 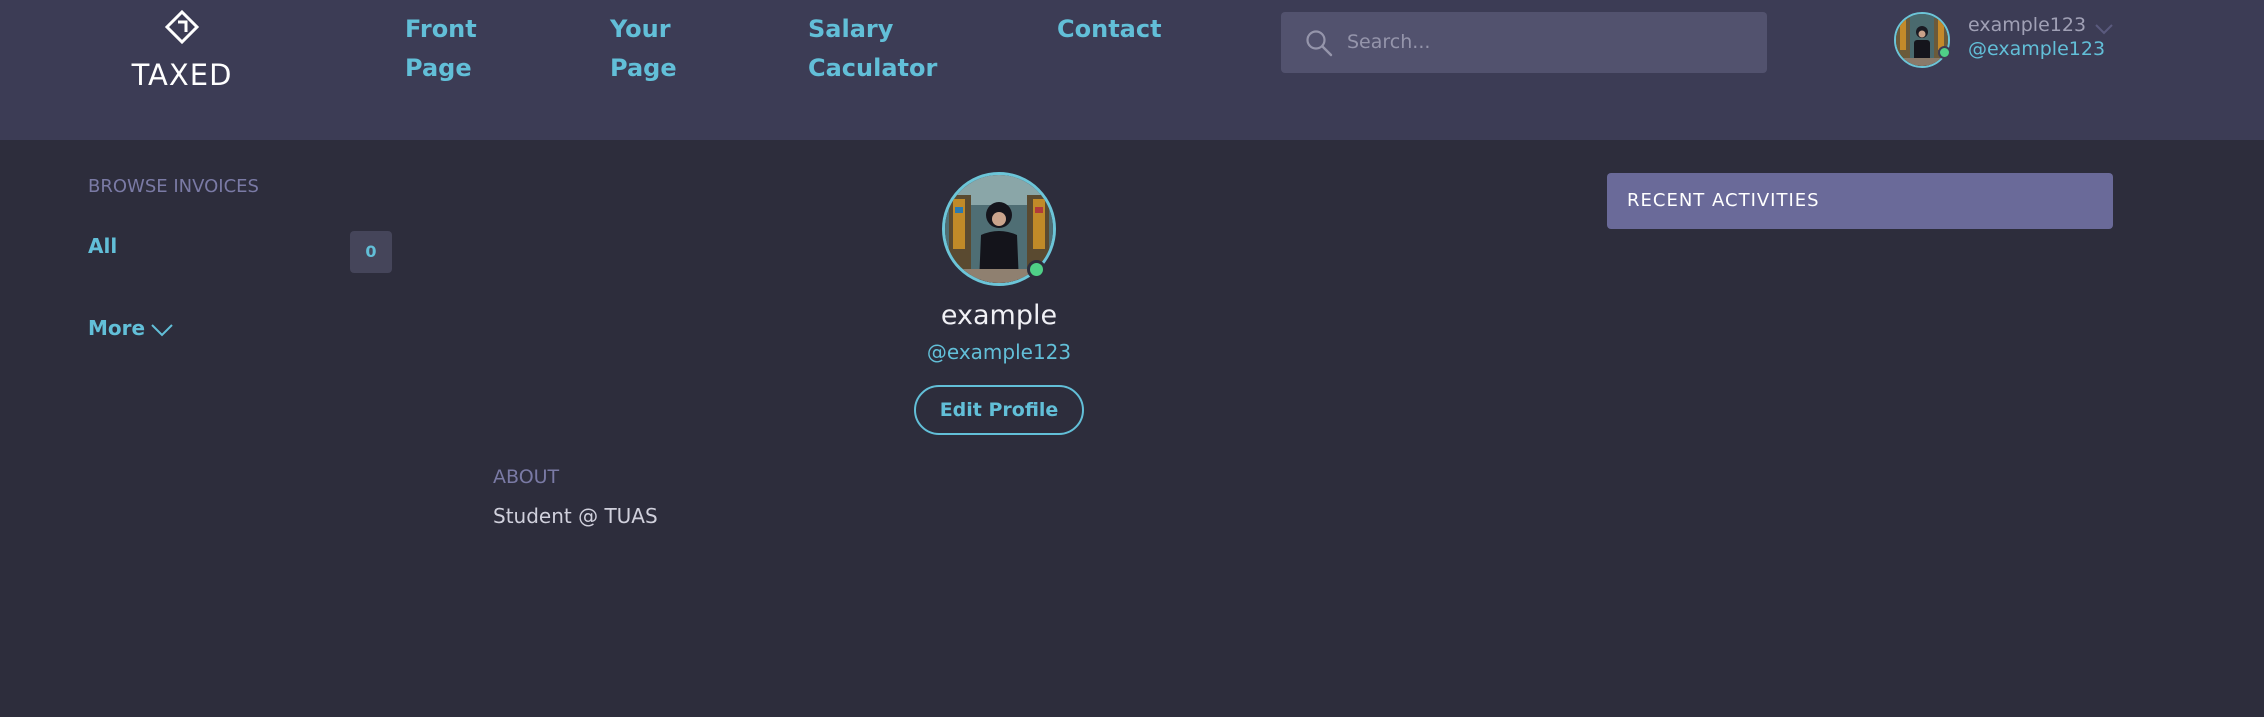 I want to click on avatar, so click(x=1922, y=40).